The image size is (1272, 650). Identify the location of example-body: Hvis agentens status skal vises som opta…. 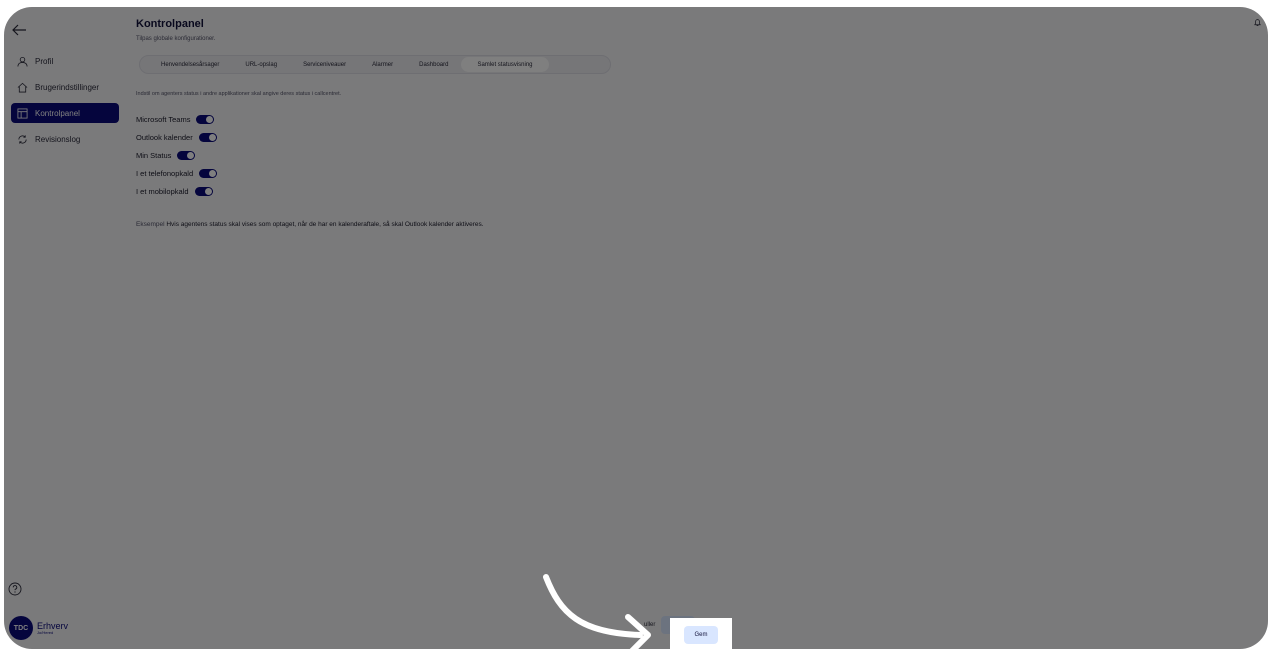
(325, 224).